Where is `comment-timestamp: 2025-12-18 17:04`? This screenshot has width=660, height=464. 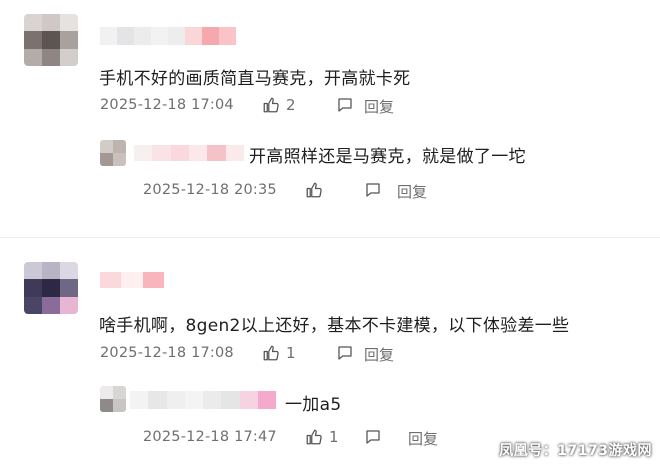 comment-timestamp: 2025-12-18 17:04 is located at coordinates (167, 105).